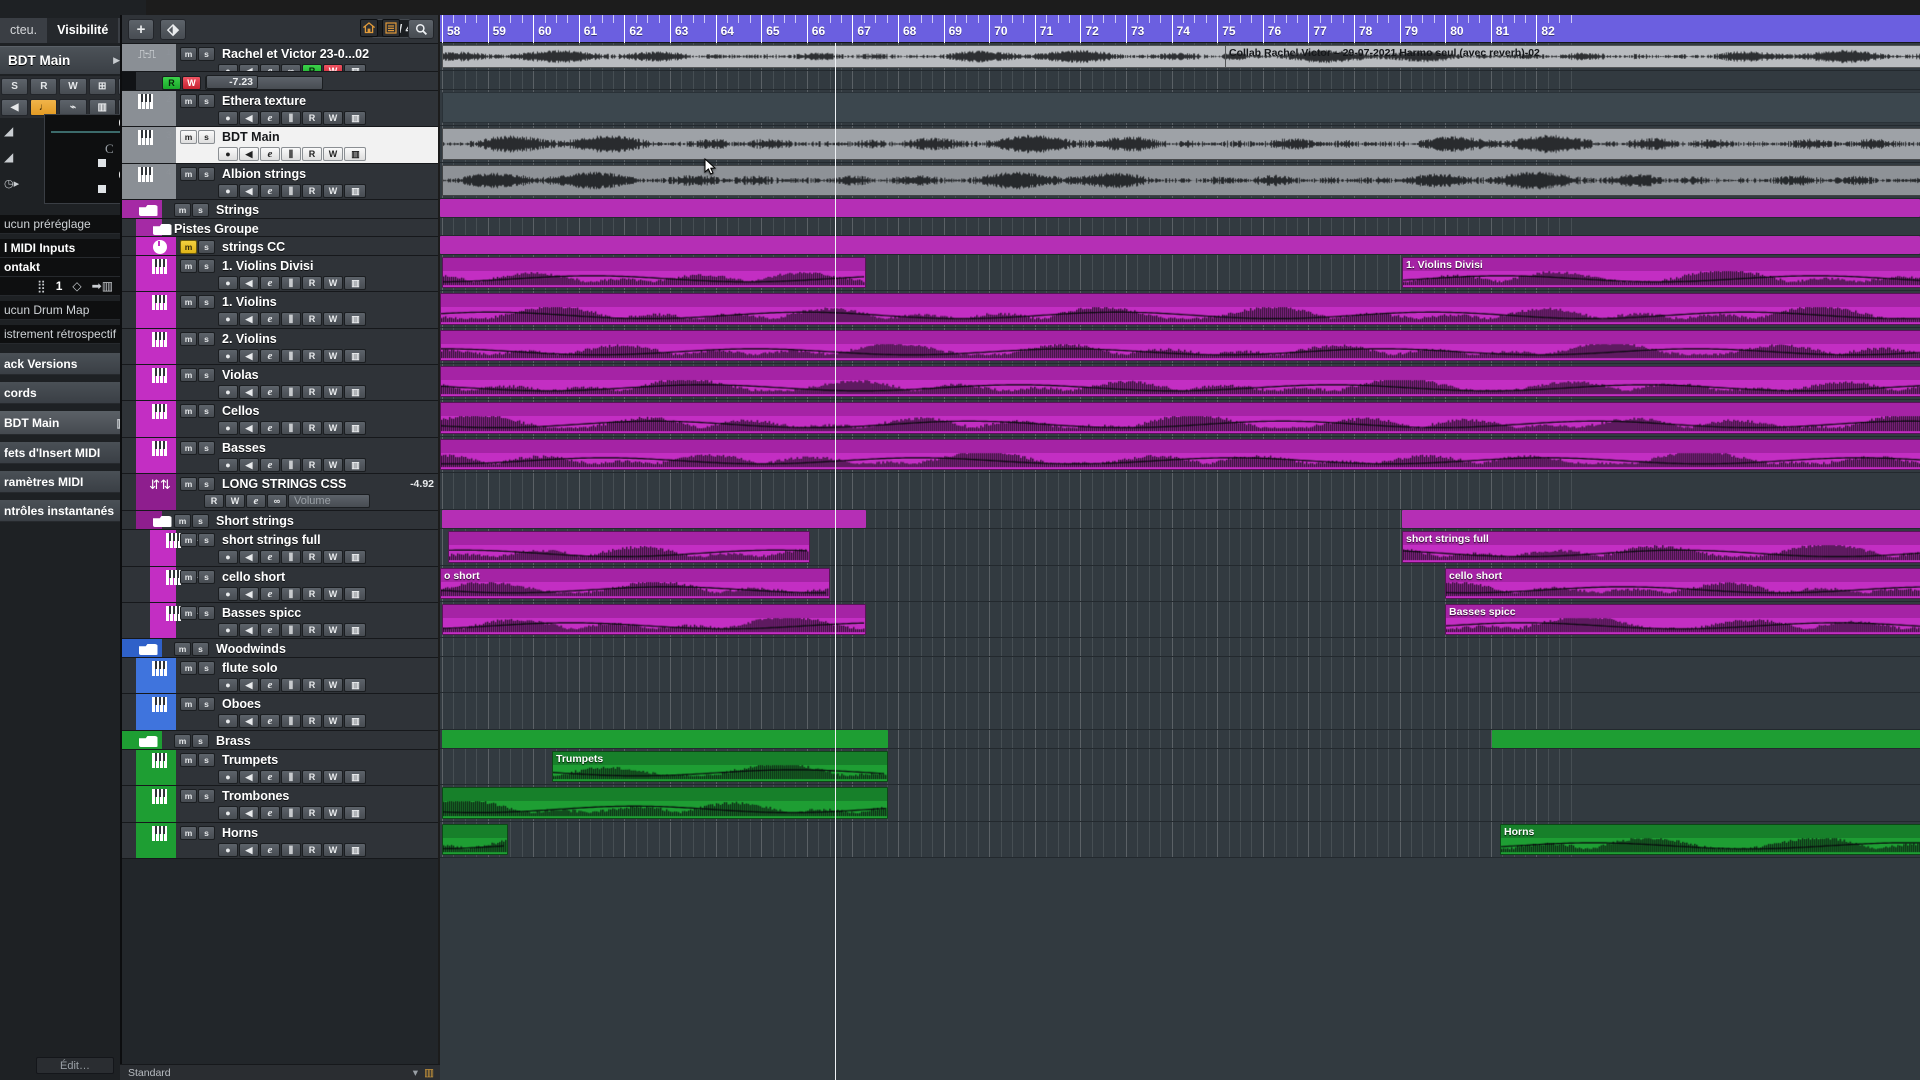  I want to click on list-icon, so click(391, 28).